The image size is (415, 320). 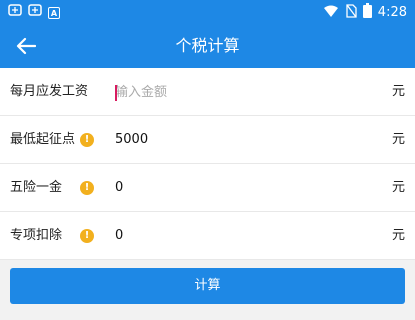 What do you see at coordinates (240, 92) in the screenshot?
I see `salary-input` at bounding box center [240, 92].